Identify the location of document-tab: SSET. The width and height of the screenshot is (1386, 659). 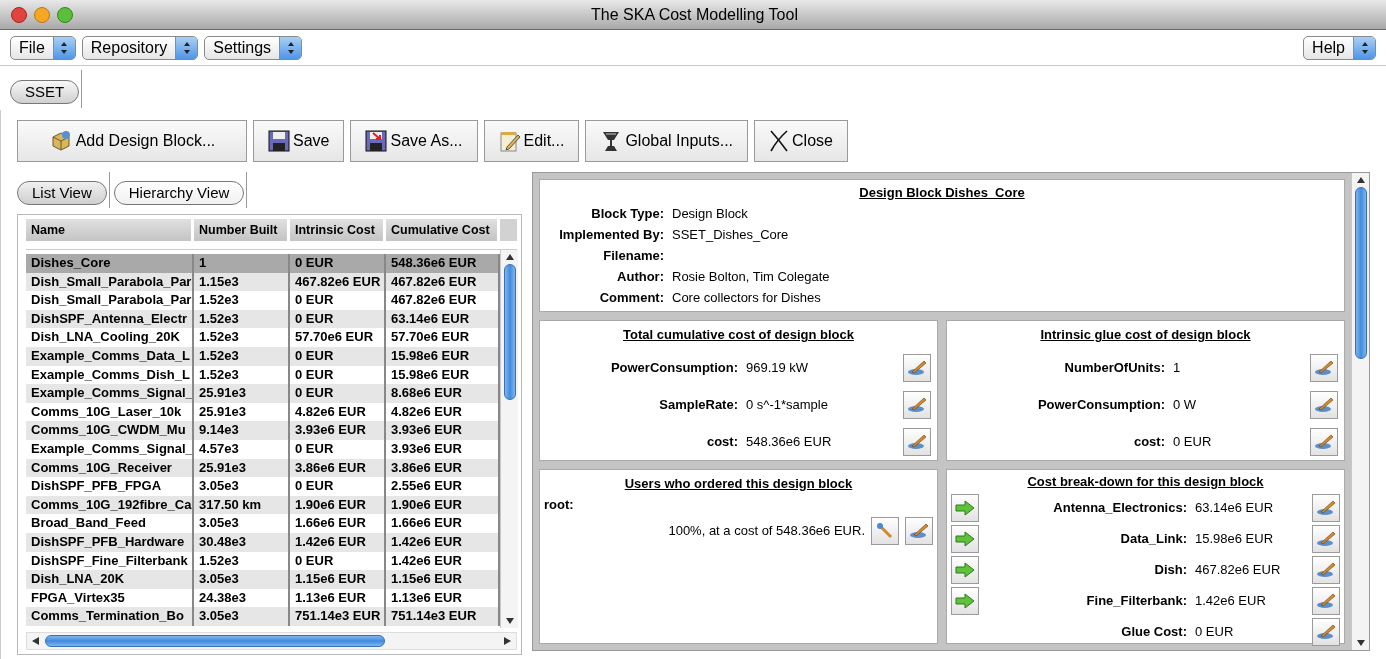
(45, 92).